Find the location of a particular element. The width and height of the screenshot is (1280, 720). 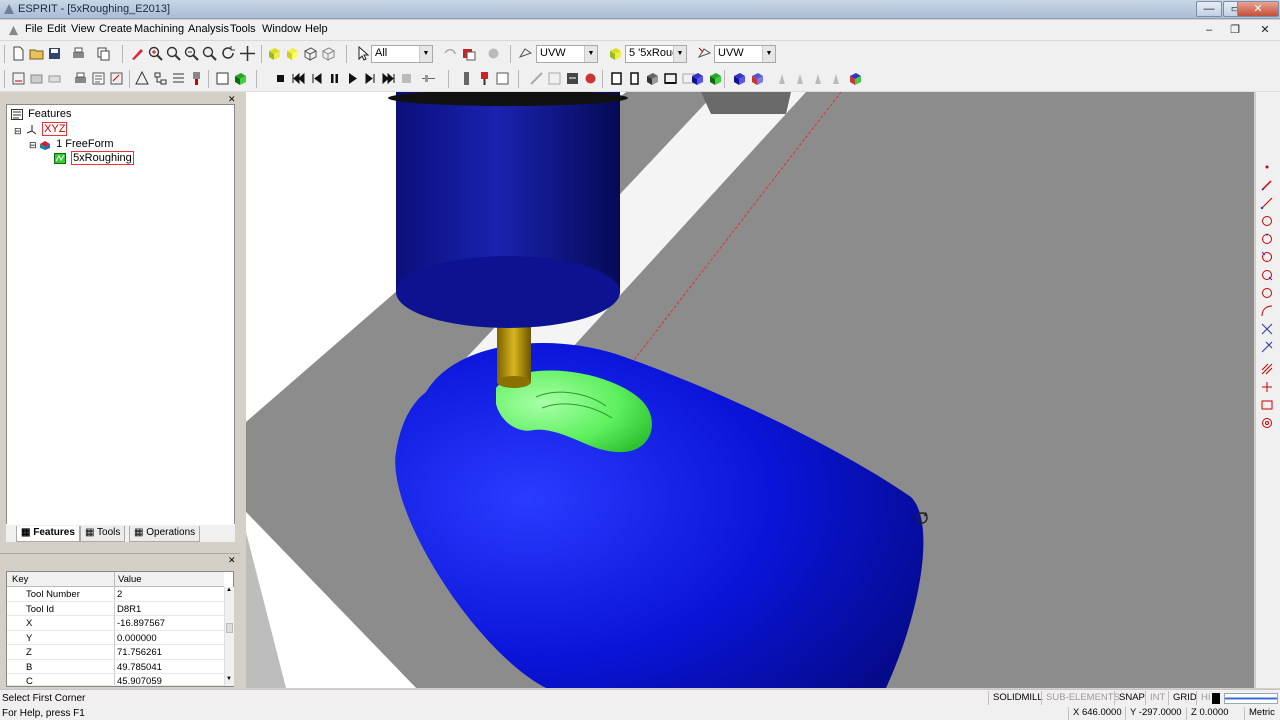

line-style-selector is located at coordinates (1251, 698).